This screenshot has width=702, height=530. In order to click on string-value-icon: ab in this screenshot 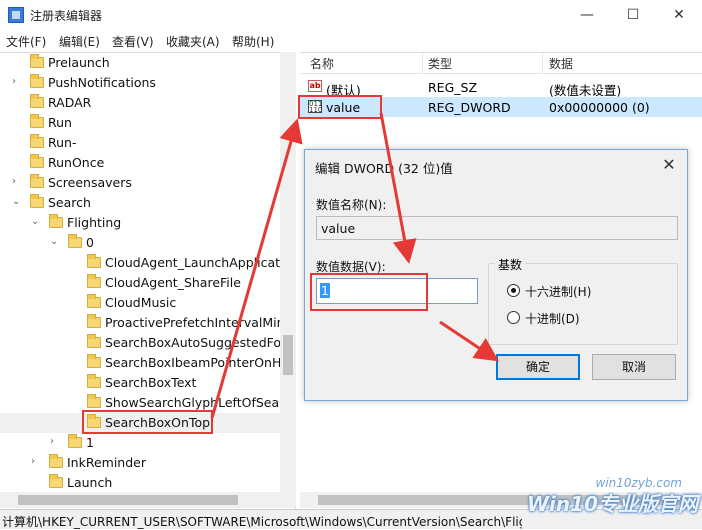, I will do `click(315, 86)`.